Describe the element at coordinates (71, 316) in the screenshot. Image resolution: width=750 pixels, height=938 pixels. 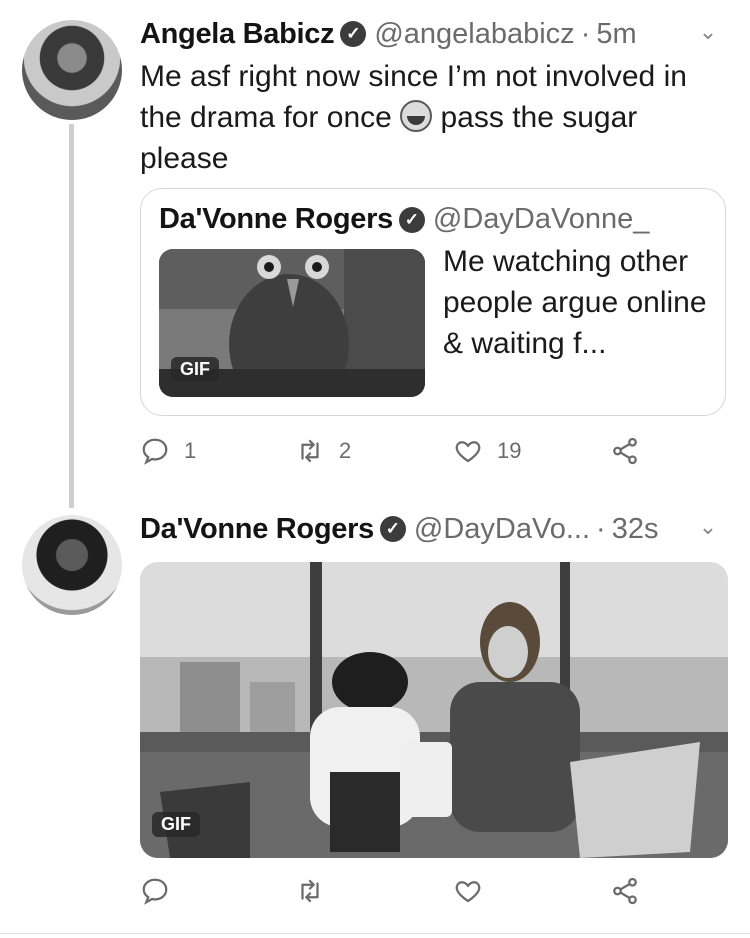
I see `thread-line` at that location.